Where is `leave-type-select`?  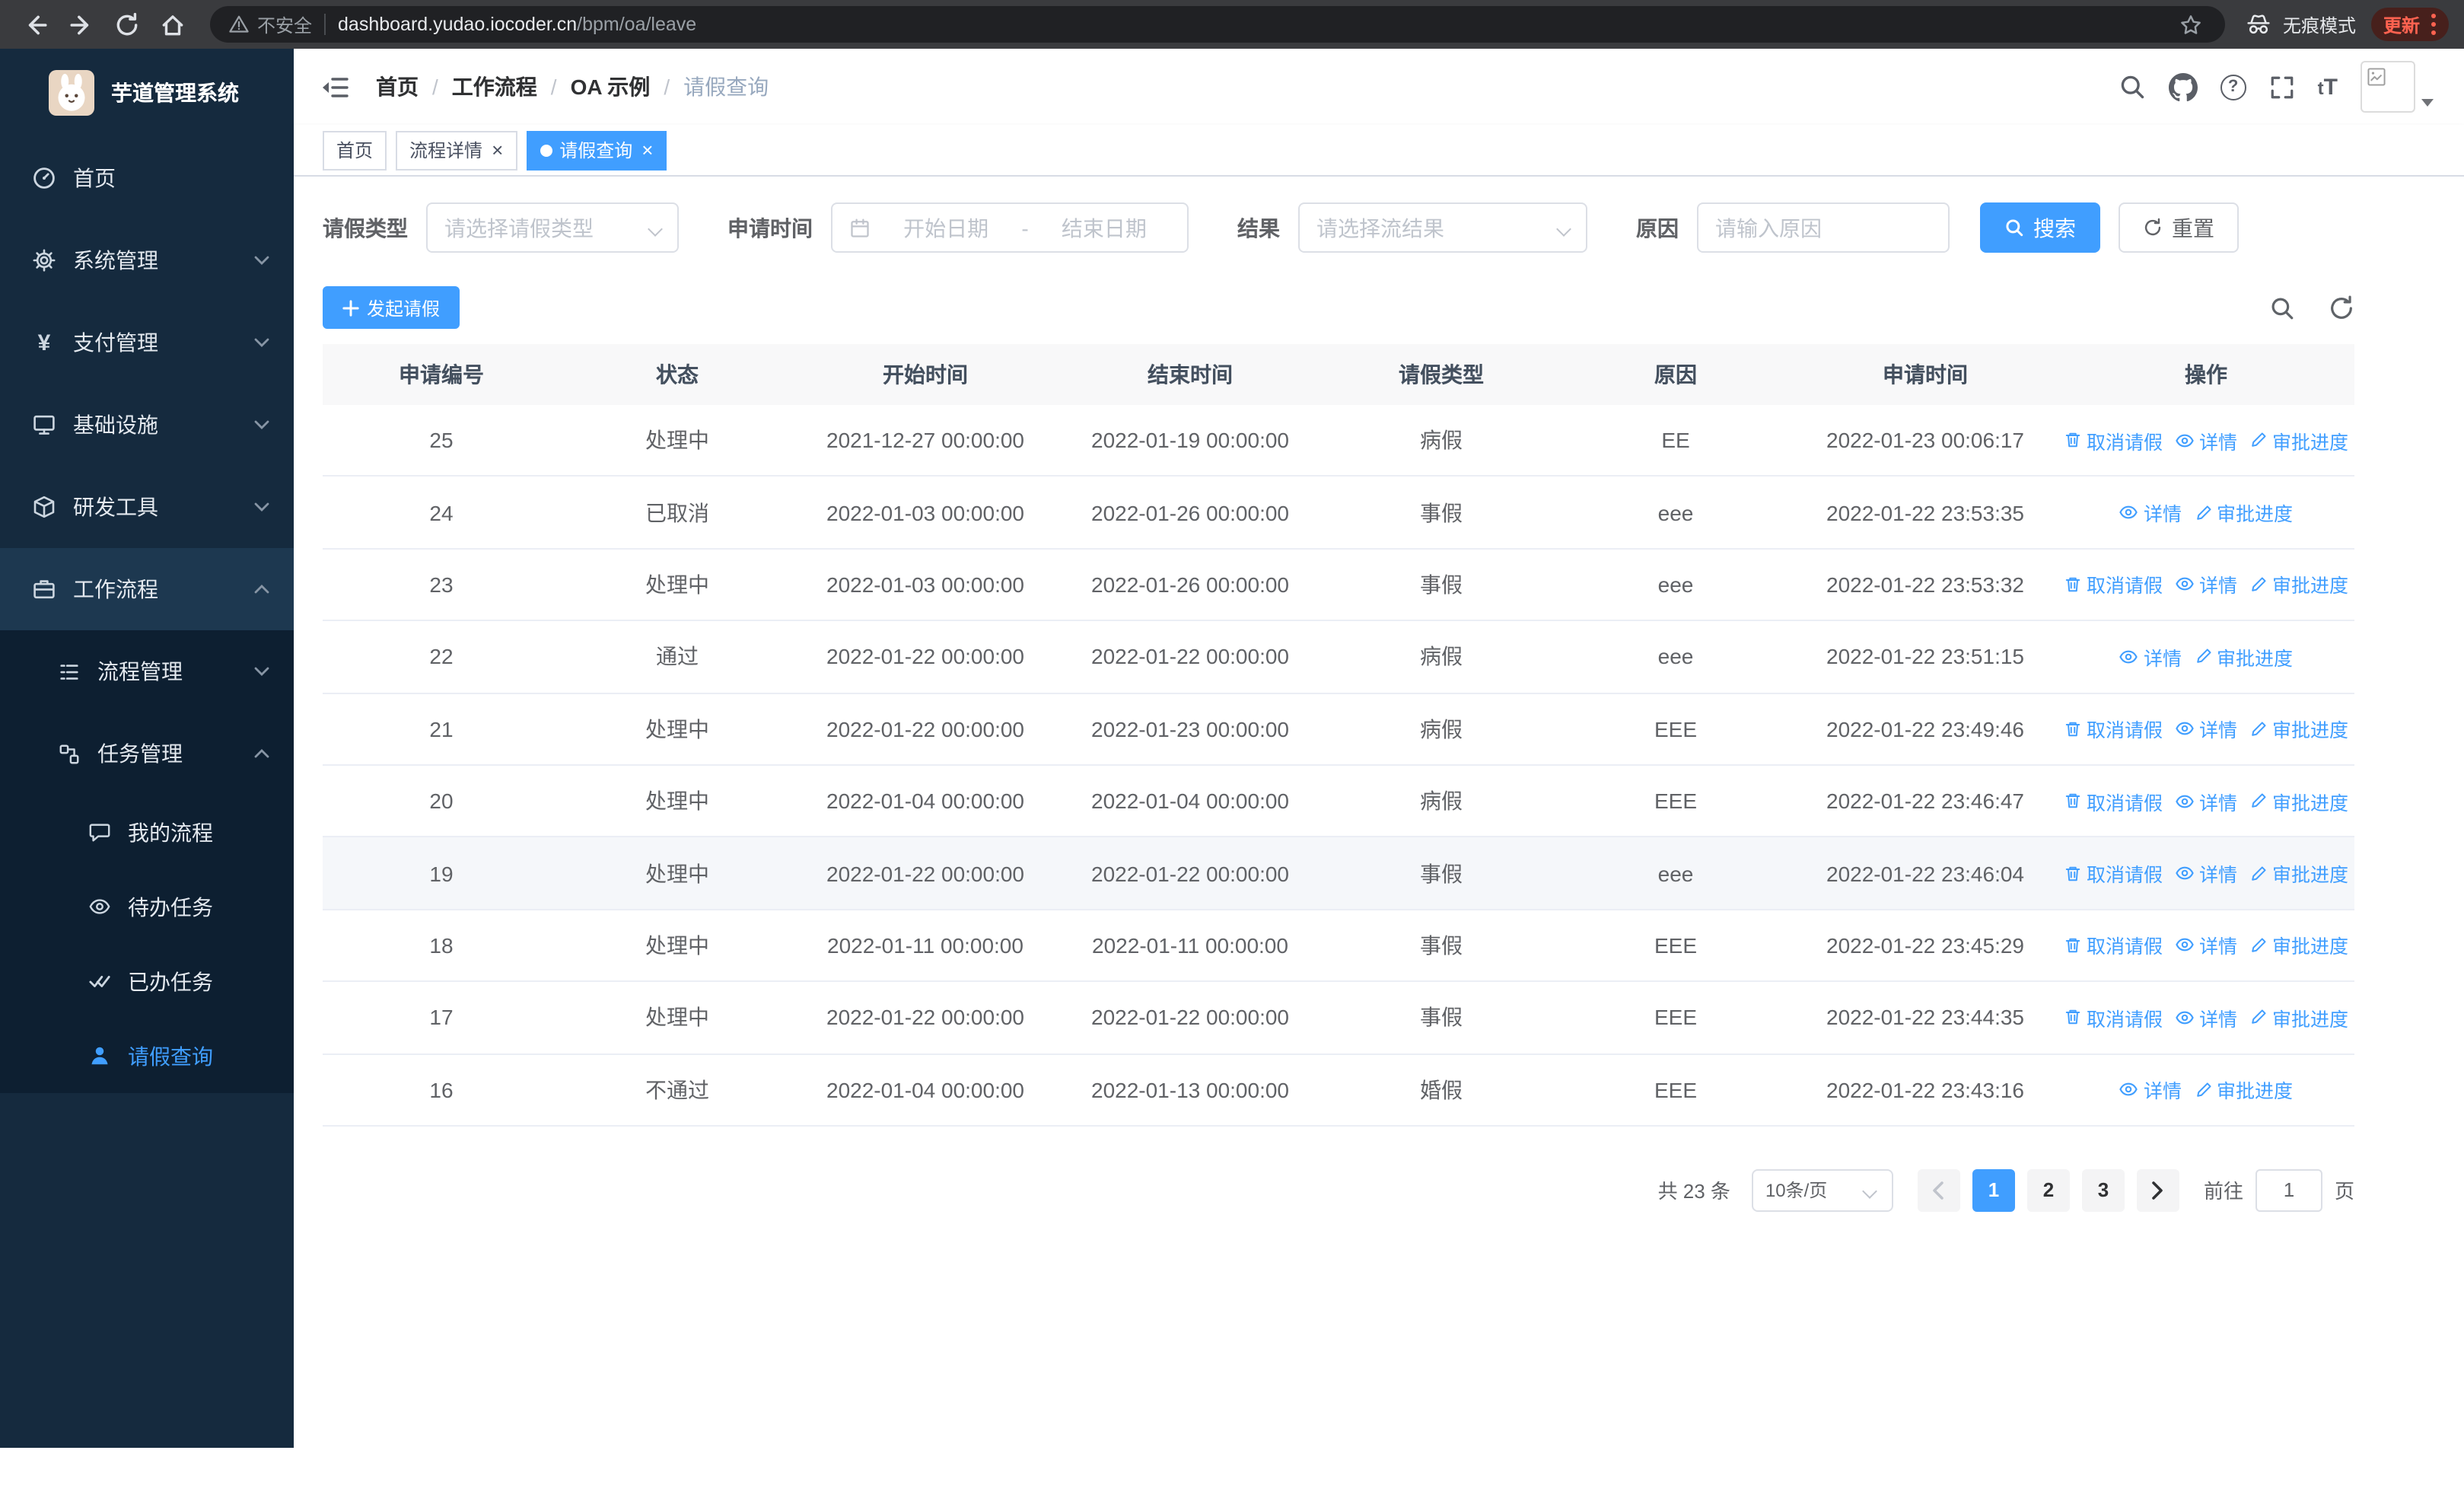
leave-type-select is located at coordinates (552, 227).